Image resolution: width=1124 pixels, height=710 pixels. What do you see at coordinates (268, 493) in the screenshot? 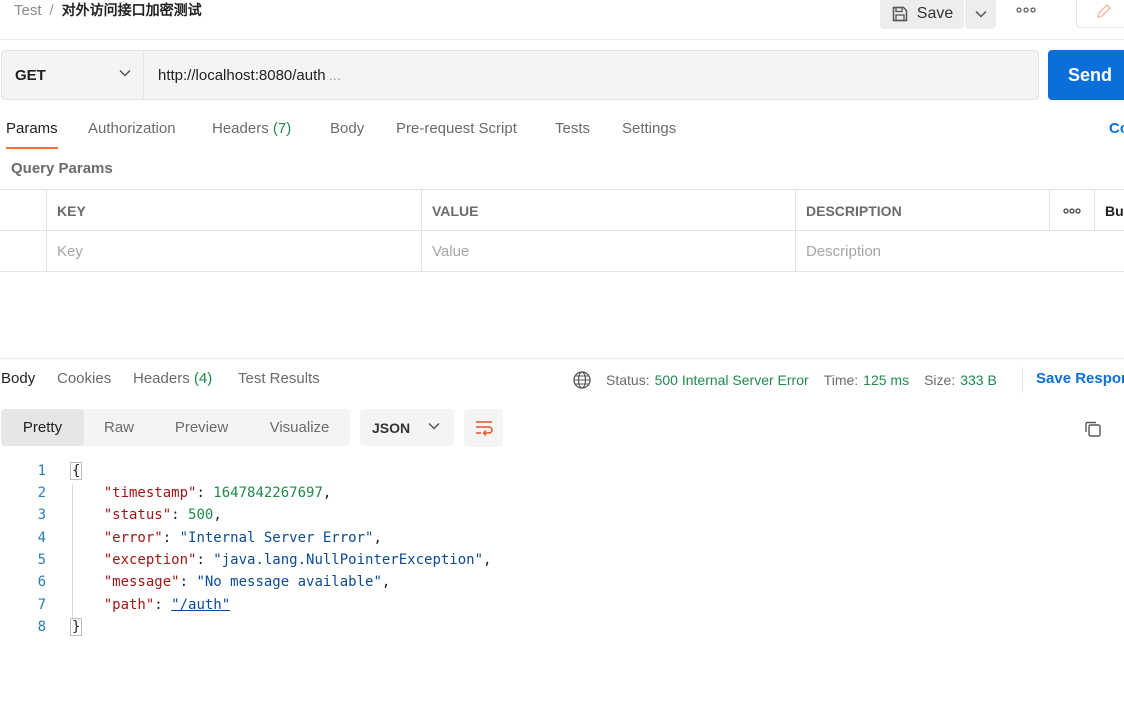
I see `json-value: 1647842267697` at bounding box center [268, 493].